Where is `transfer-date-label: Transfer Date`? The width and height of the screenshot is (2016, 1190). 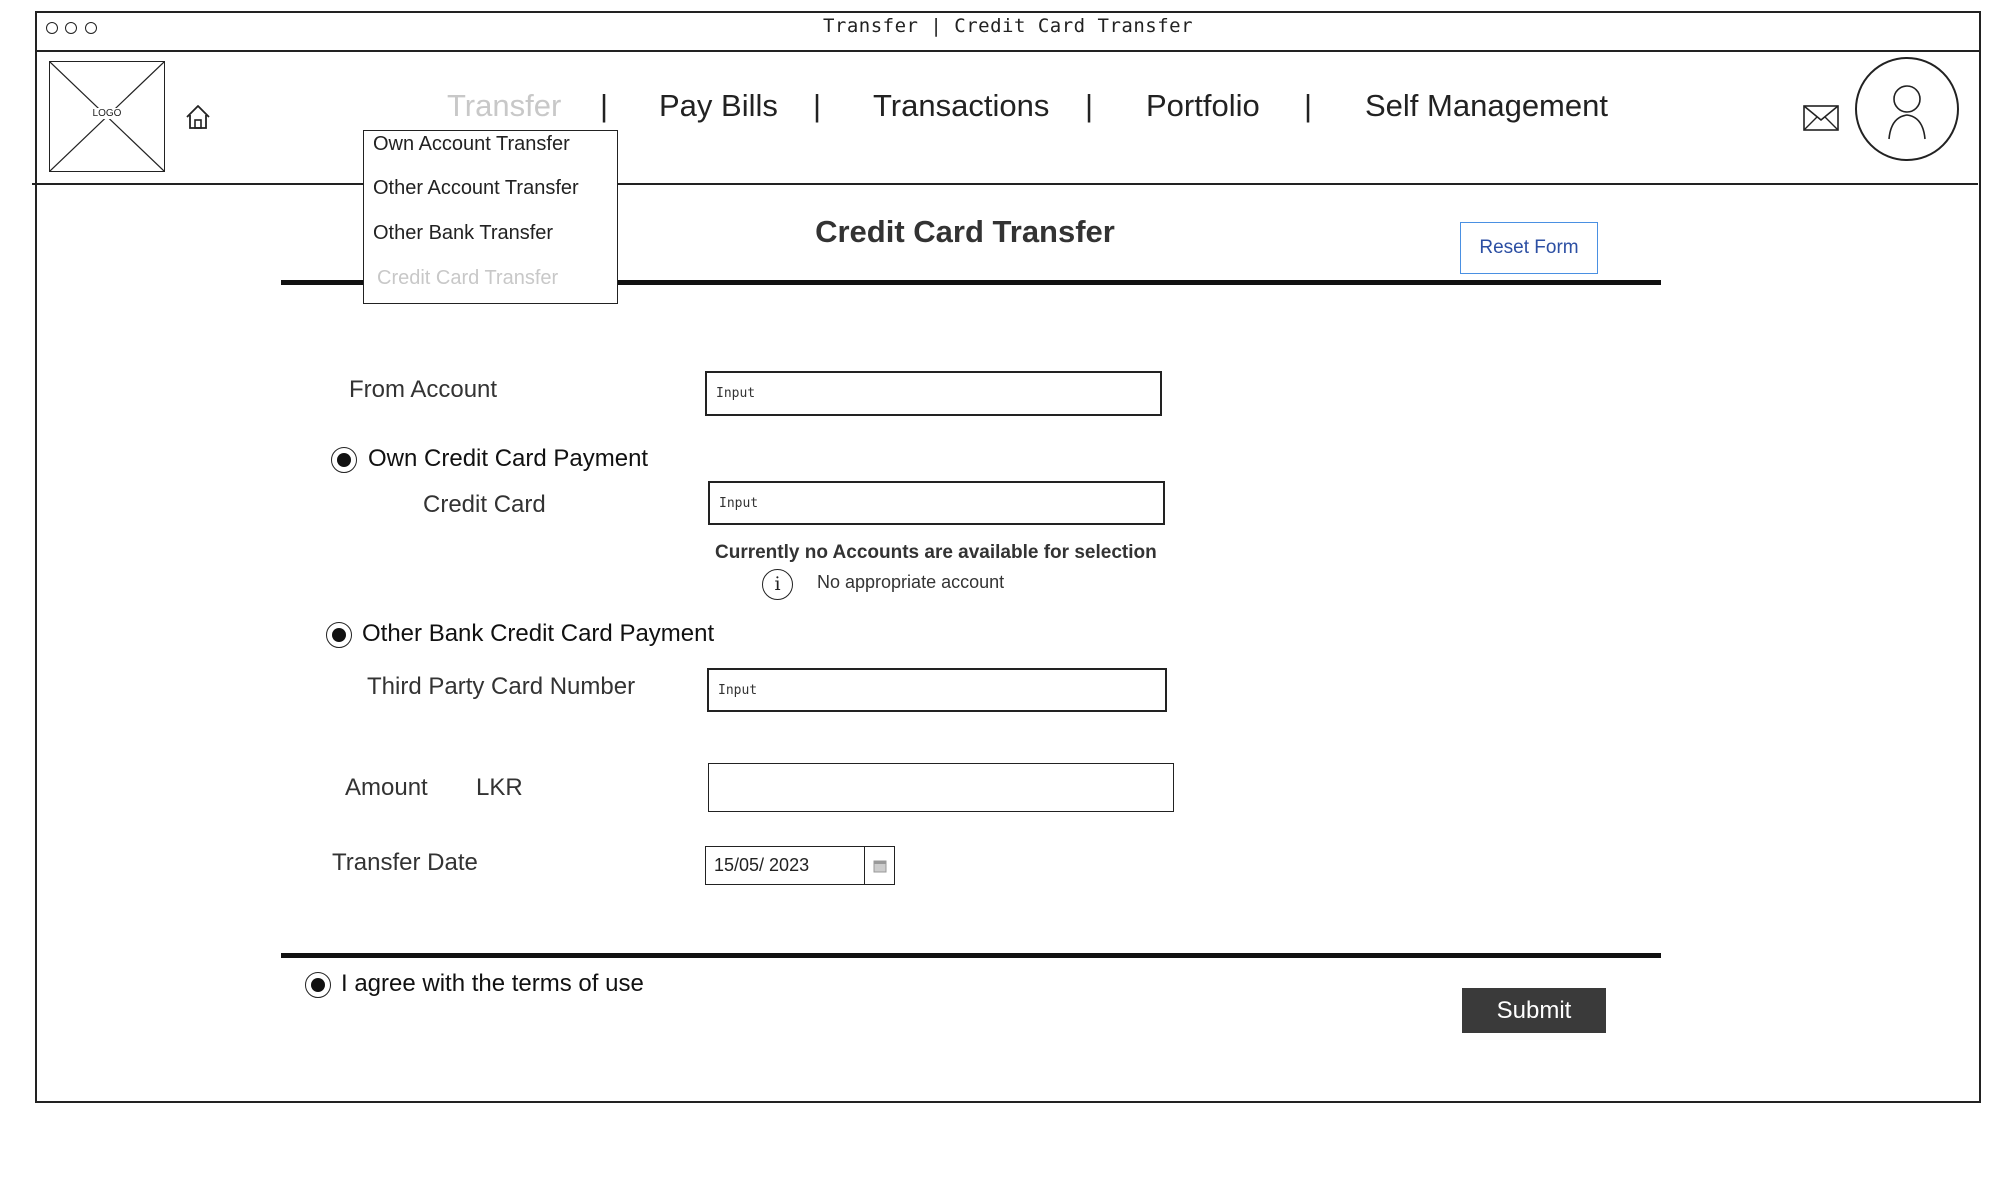
transfer-date-label: Transfer Date is located at coordinates (405, 862).